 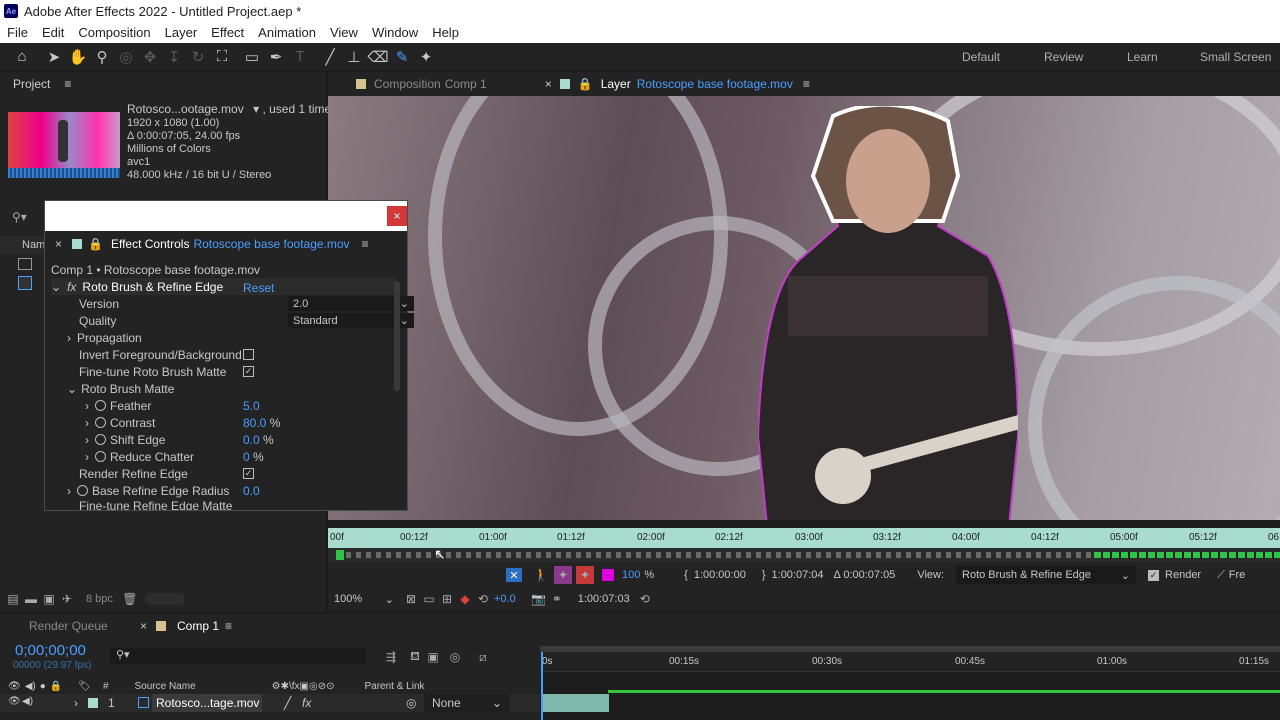 I want to click on layer-bar, so click(x=575, y=703).